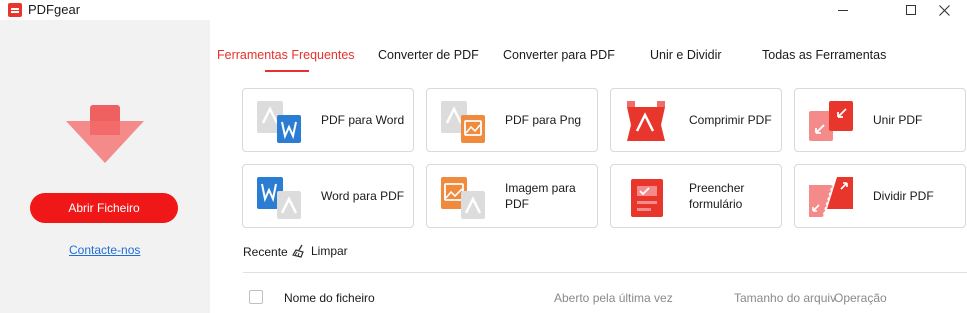 Image resolution: width=967 pixels, height=313 pixels. What do you see at coordinates (903, 196) in the screenshot?
I see `tool-label: Dividir PDF` at bounding box center [903, 196].